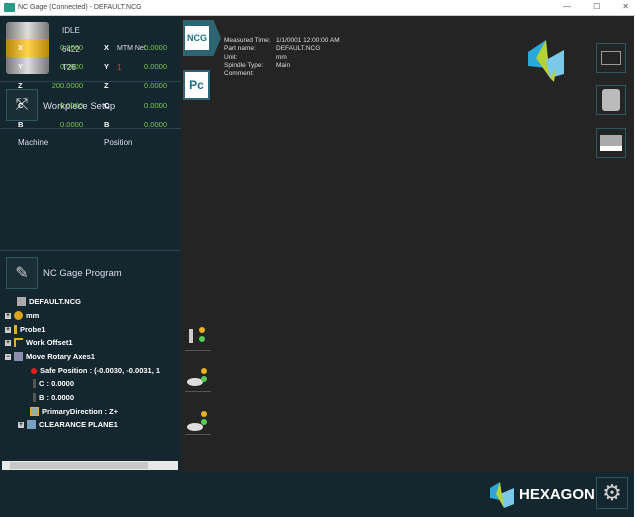 This screenshot has width=635, height=517. I want to click on tree-label: mm, so click(33, 315).